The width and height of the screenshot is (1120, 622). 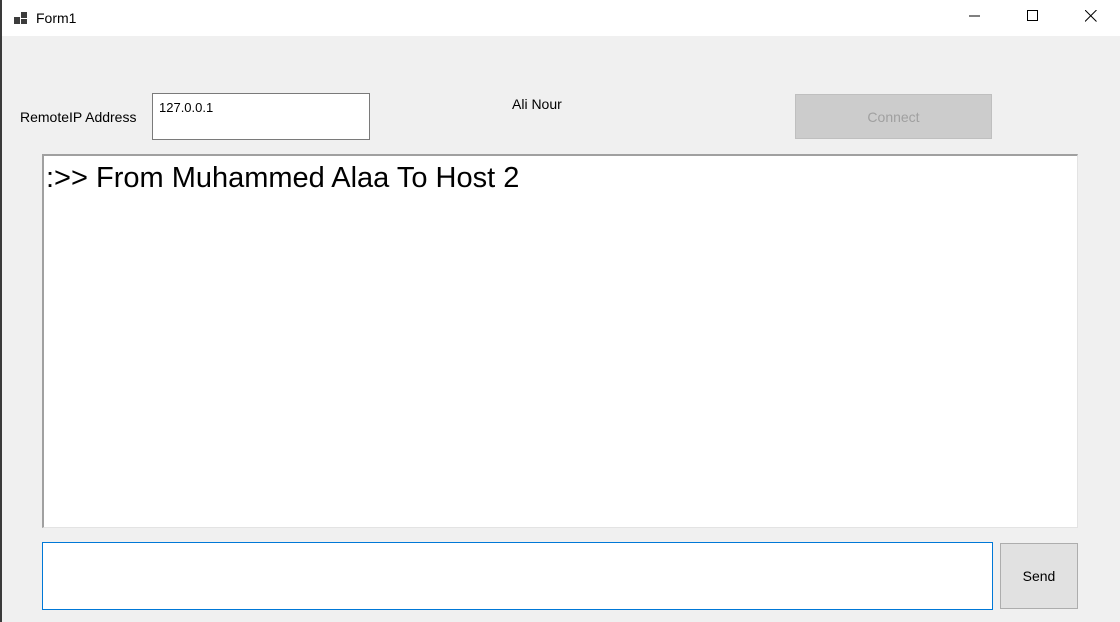 I want to click on minimize-button, so click(x=975, y=18).